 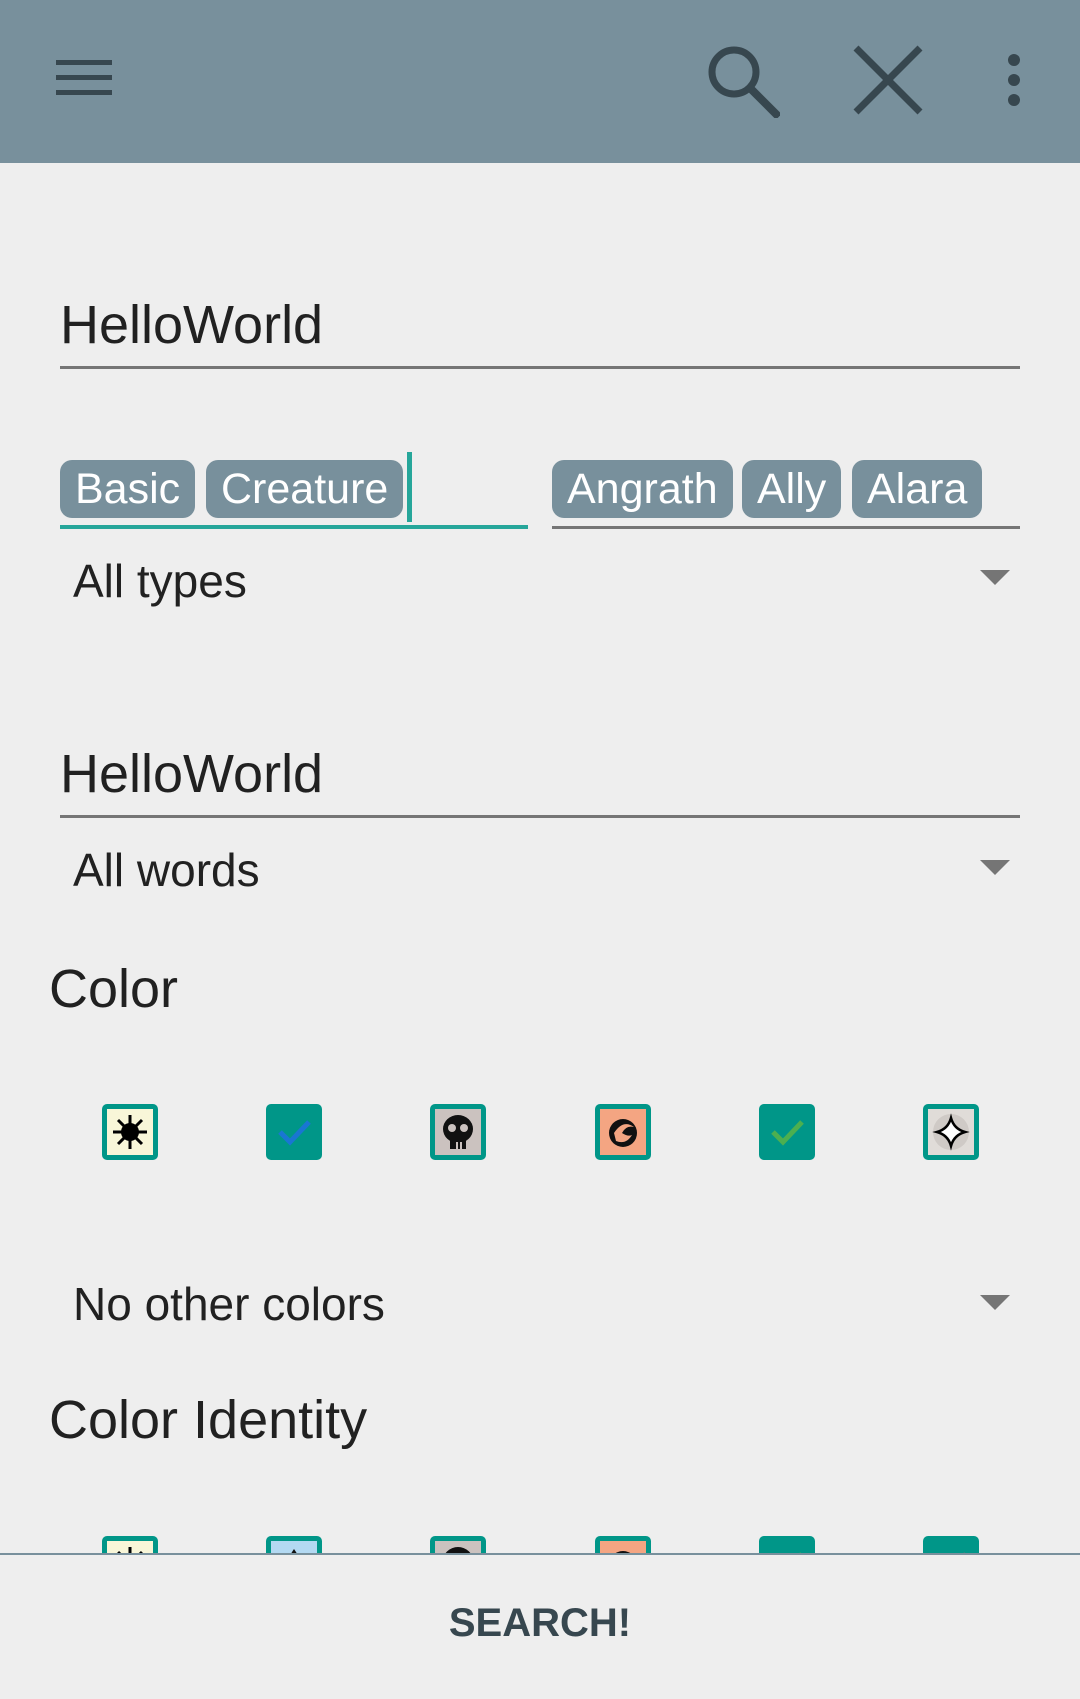 I want to click on color-section-title: Color, so click(x=114, y=989).